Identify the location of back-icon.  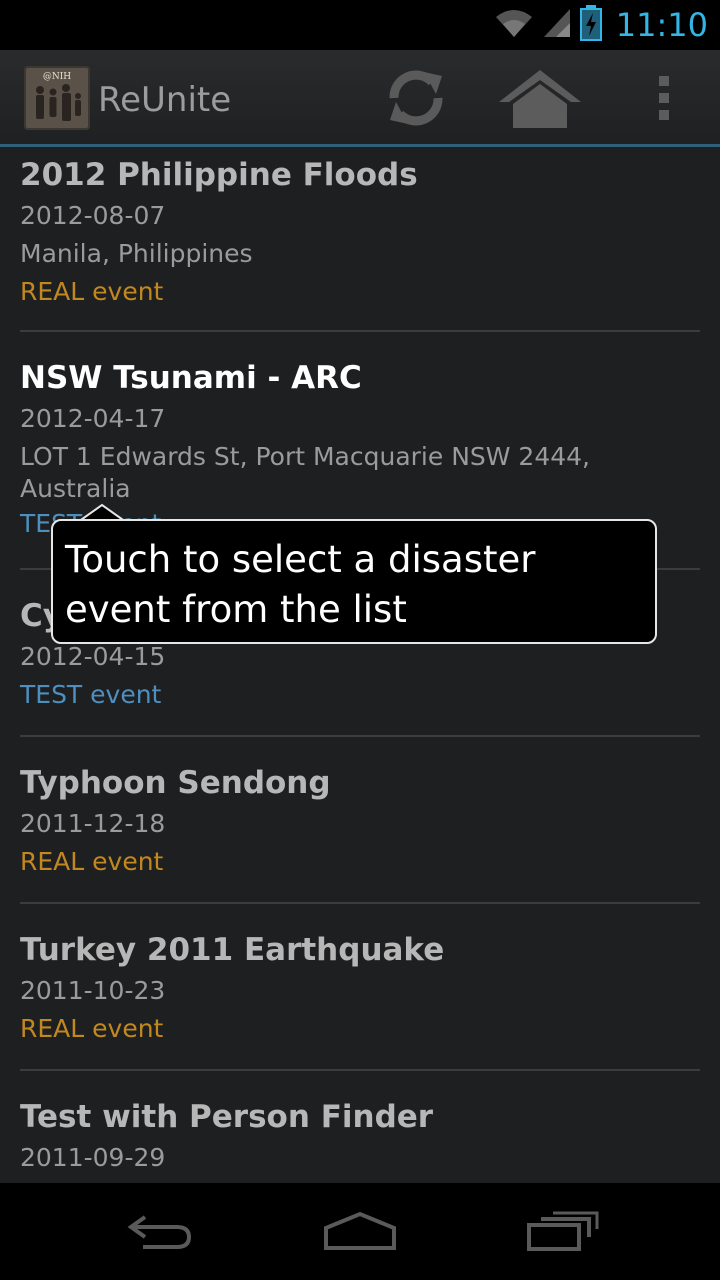
(160, 1233).